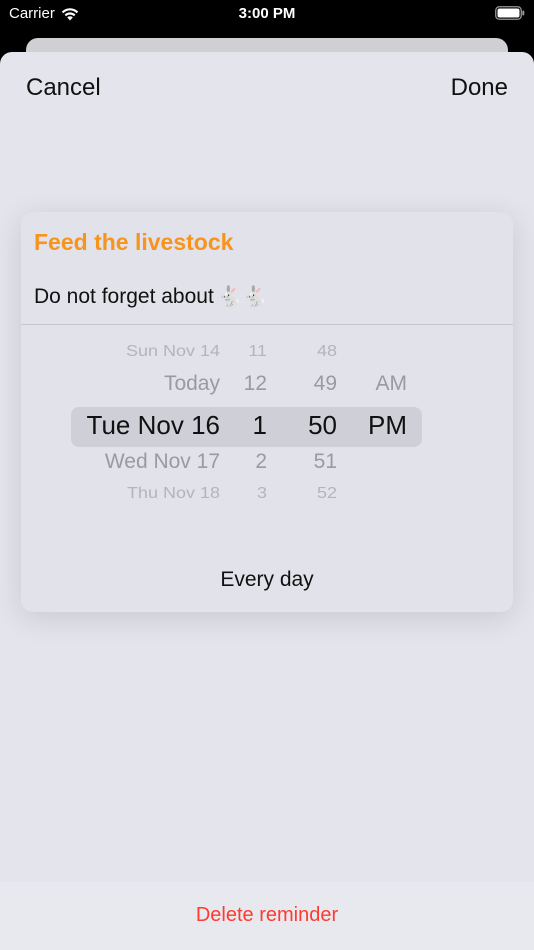 The width and height of the screenshot is (534, 950). What do you see at coordinates (133, 242) in the screenshot?
I see `reminder-title: Feed the livestock` at bounding box center [133, 242].